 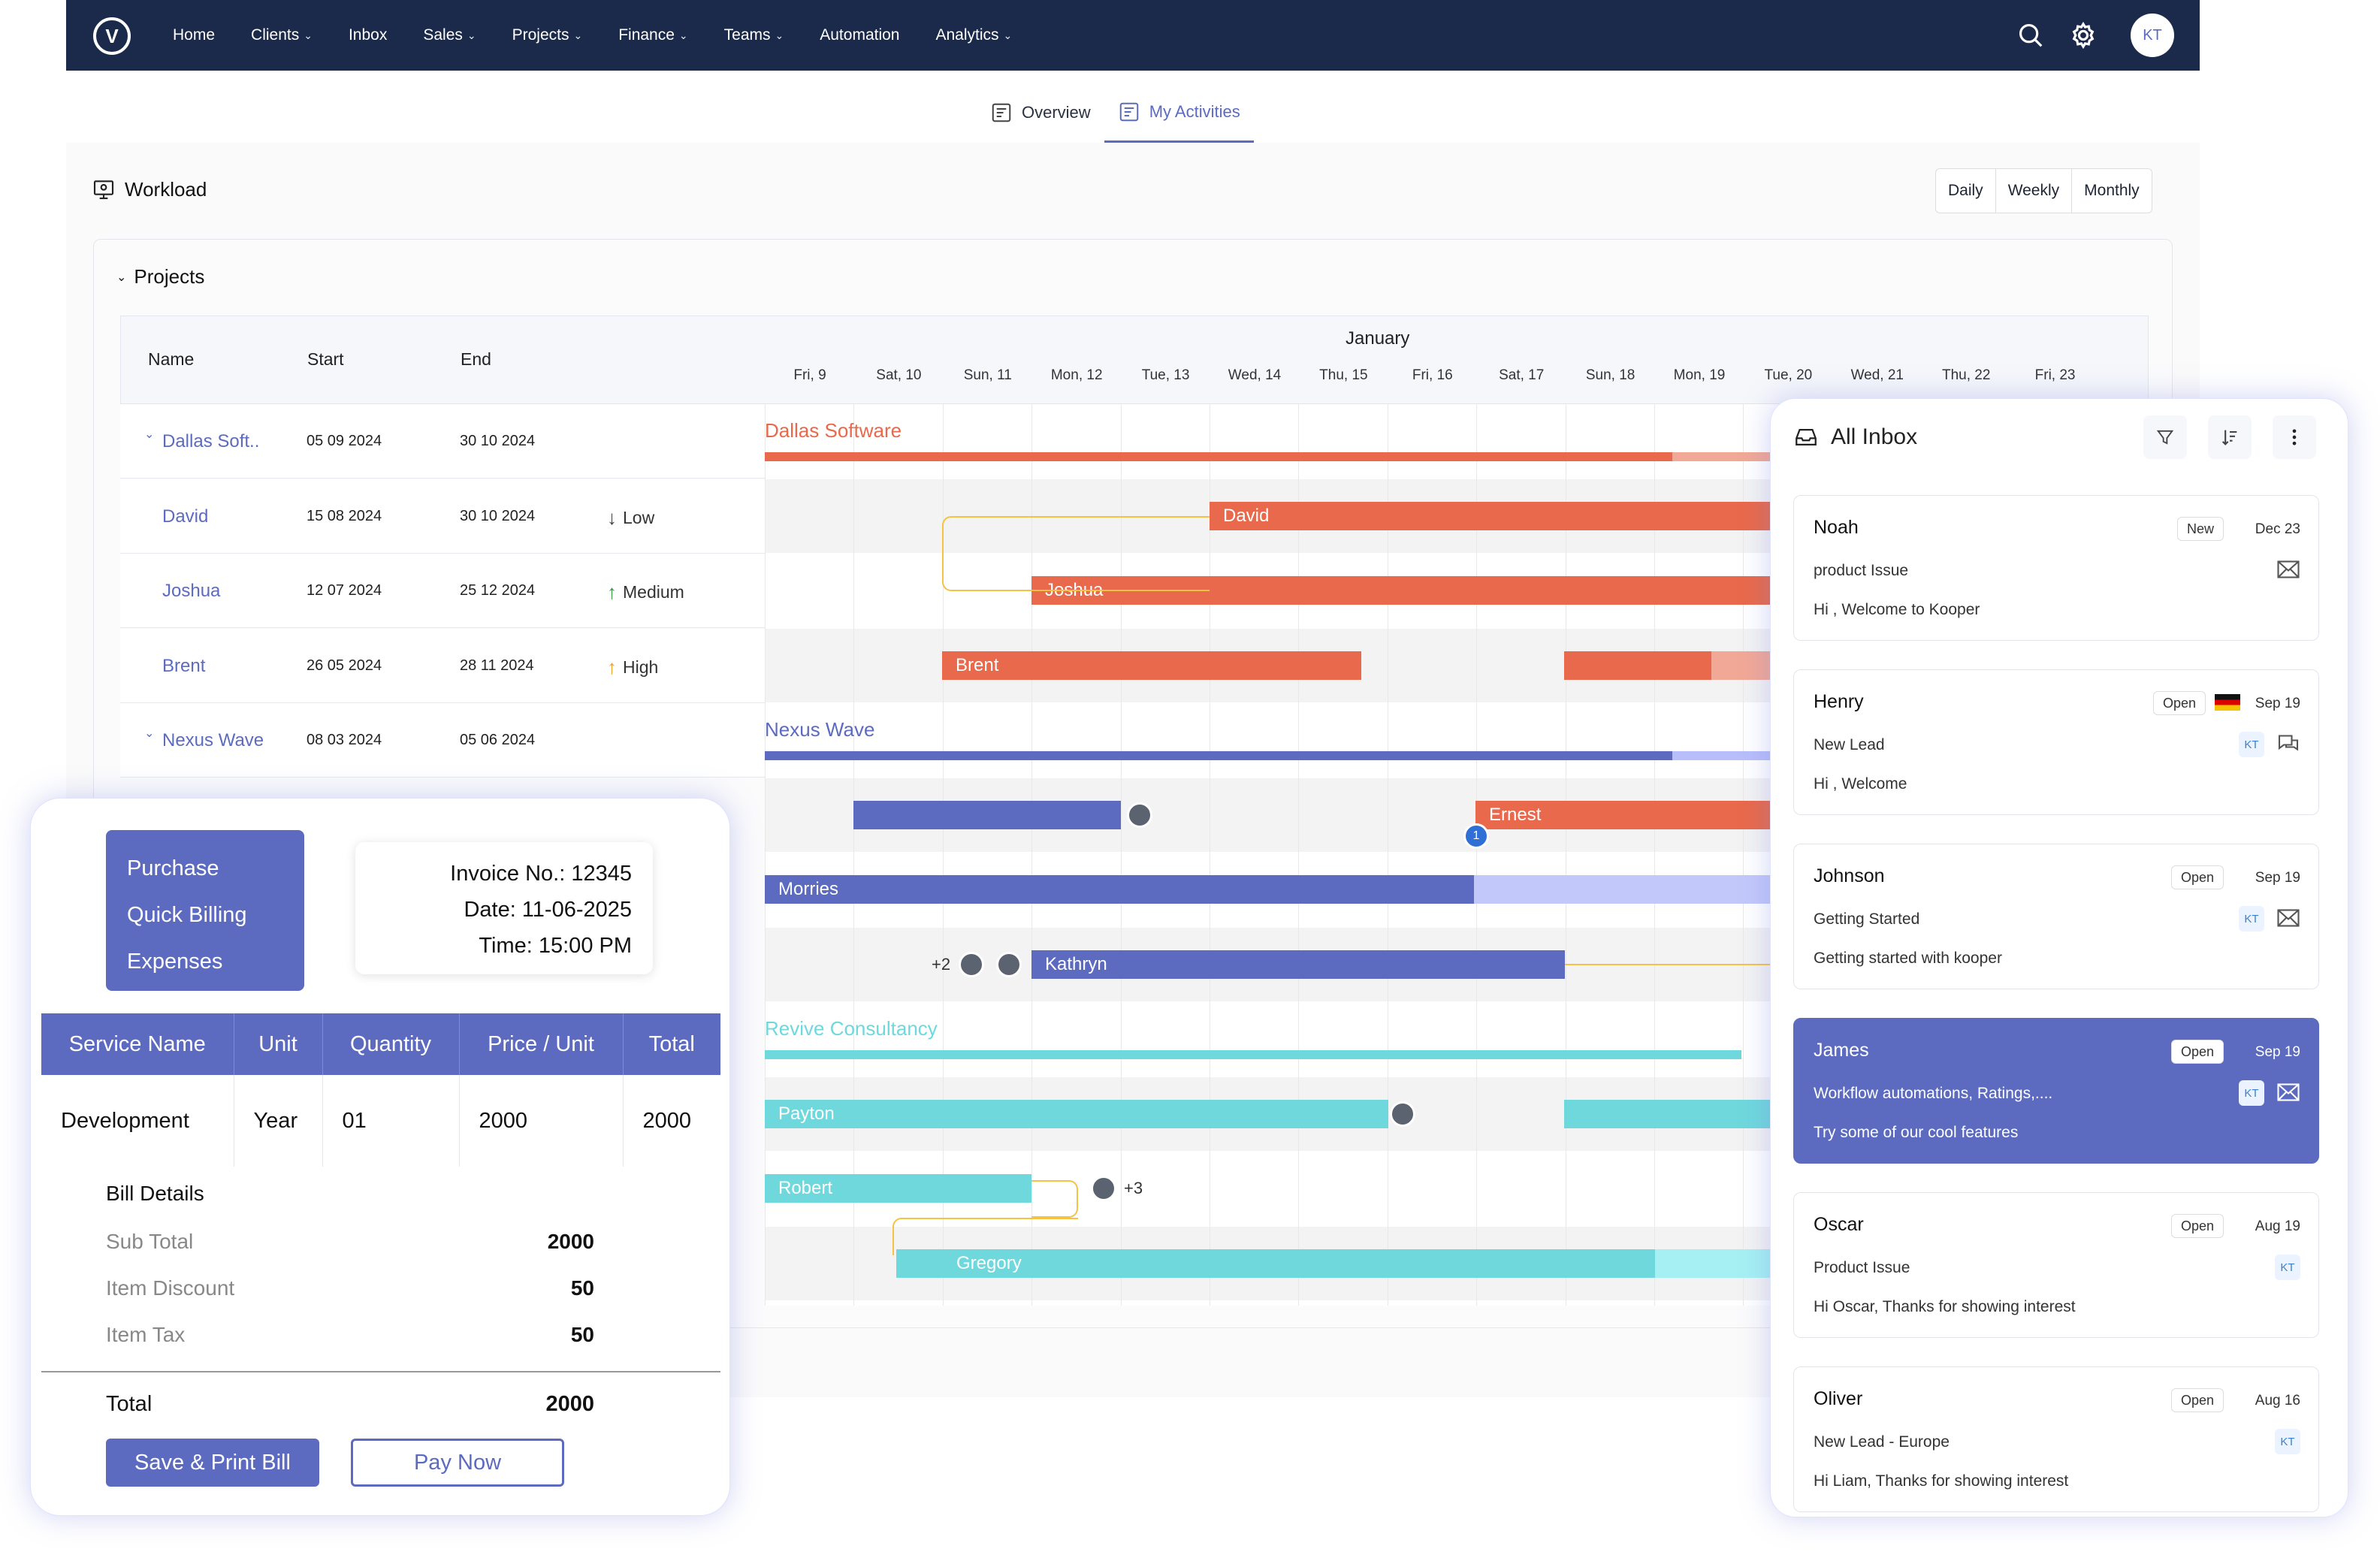 What do you see at coordinates (344, 665) in the screenshot?
I see `row-start: 26 05 2024` at bounding box center [344, 665].